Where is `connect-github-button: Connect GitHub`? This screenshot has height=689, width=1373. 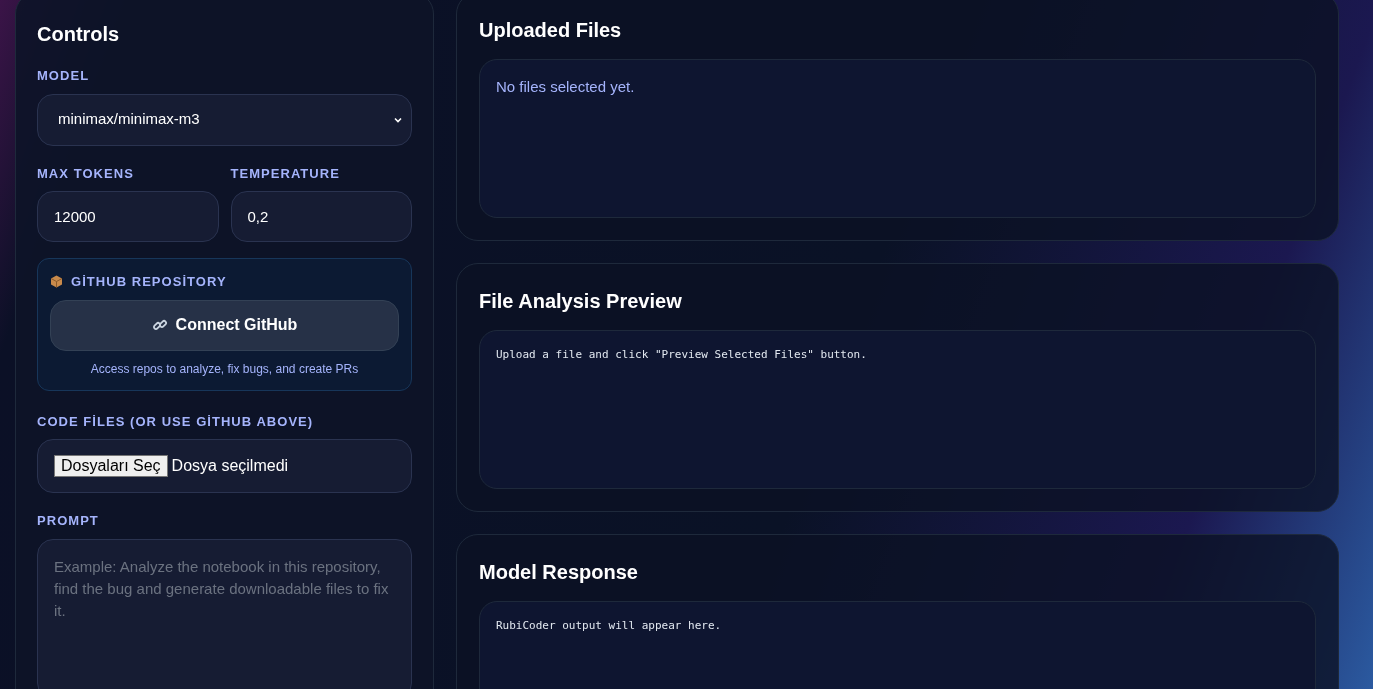
connect-github-button: Connect GitHub is located at coordinates (224, 325).